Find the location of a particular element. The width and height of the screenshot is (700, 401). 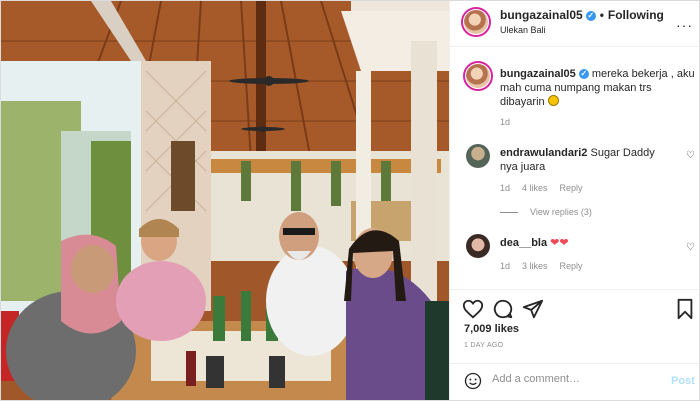

comment-bubble-icon is located at coordinates (503, 309).